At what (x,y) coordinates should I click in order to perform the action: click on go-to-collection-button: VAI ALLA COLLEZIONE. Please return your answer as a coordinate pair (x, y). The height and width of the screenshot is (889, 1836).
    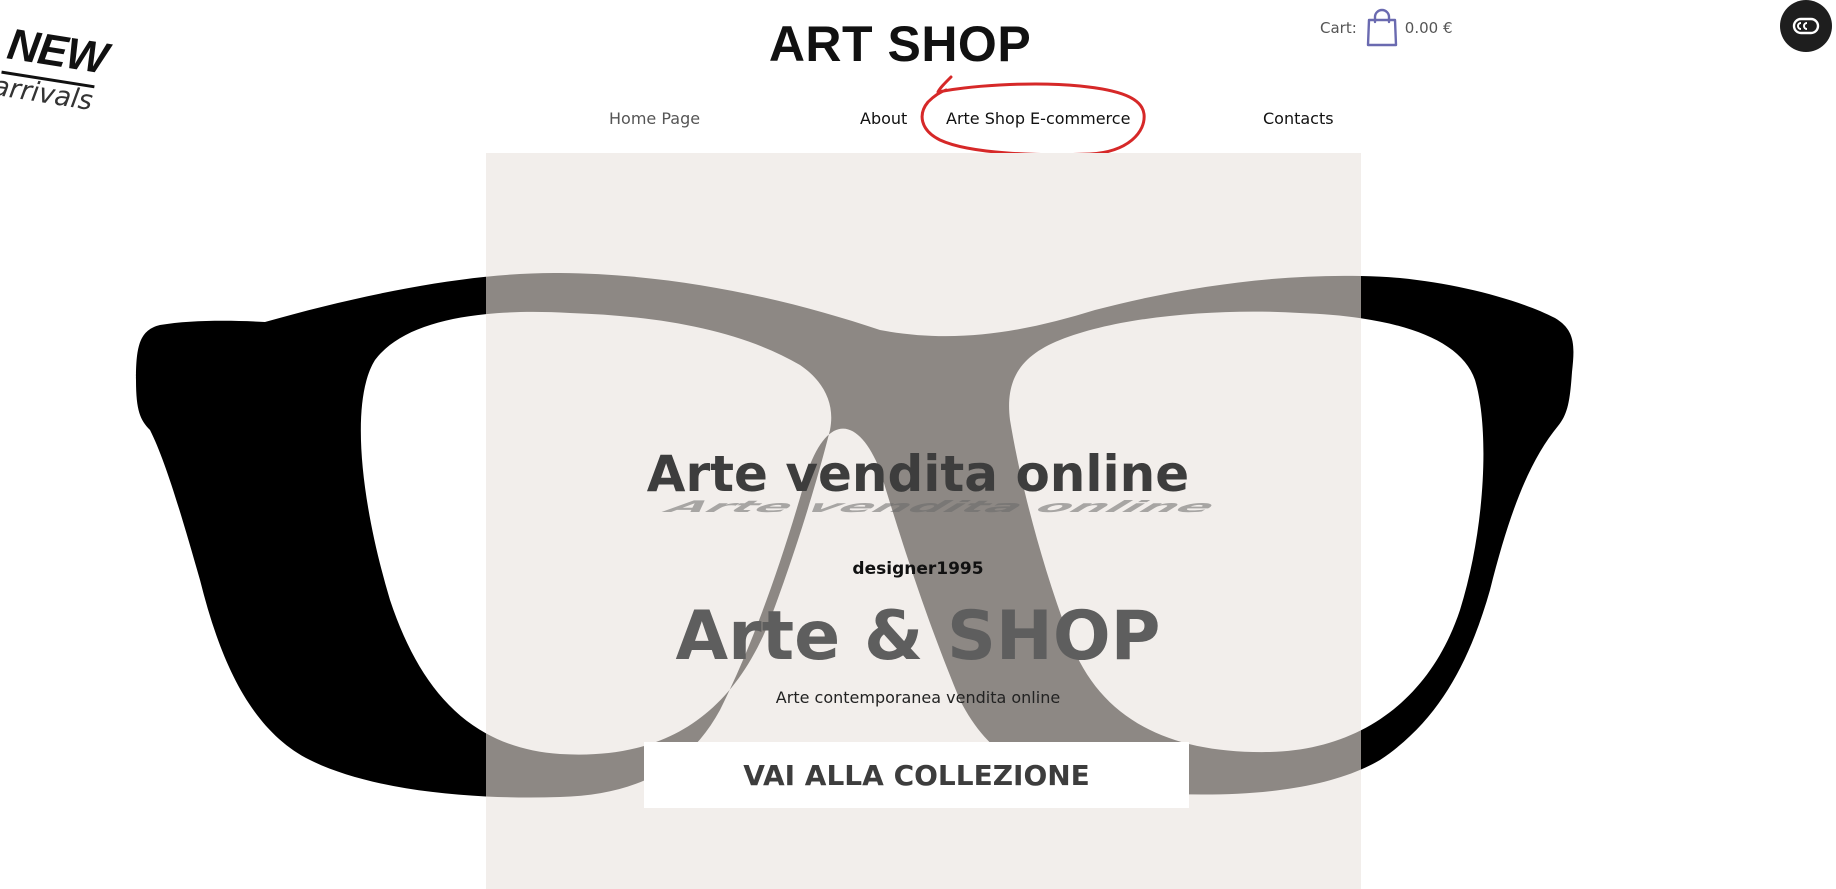
    Looking at the image, I should click on (916, 775).